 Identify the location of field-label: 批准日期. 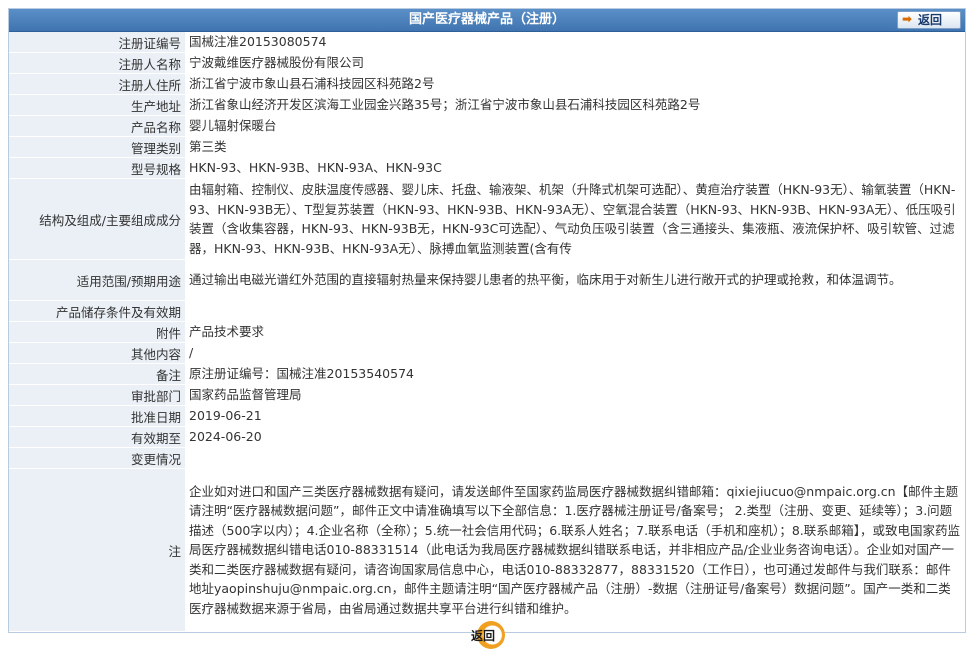
(97, 416).